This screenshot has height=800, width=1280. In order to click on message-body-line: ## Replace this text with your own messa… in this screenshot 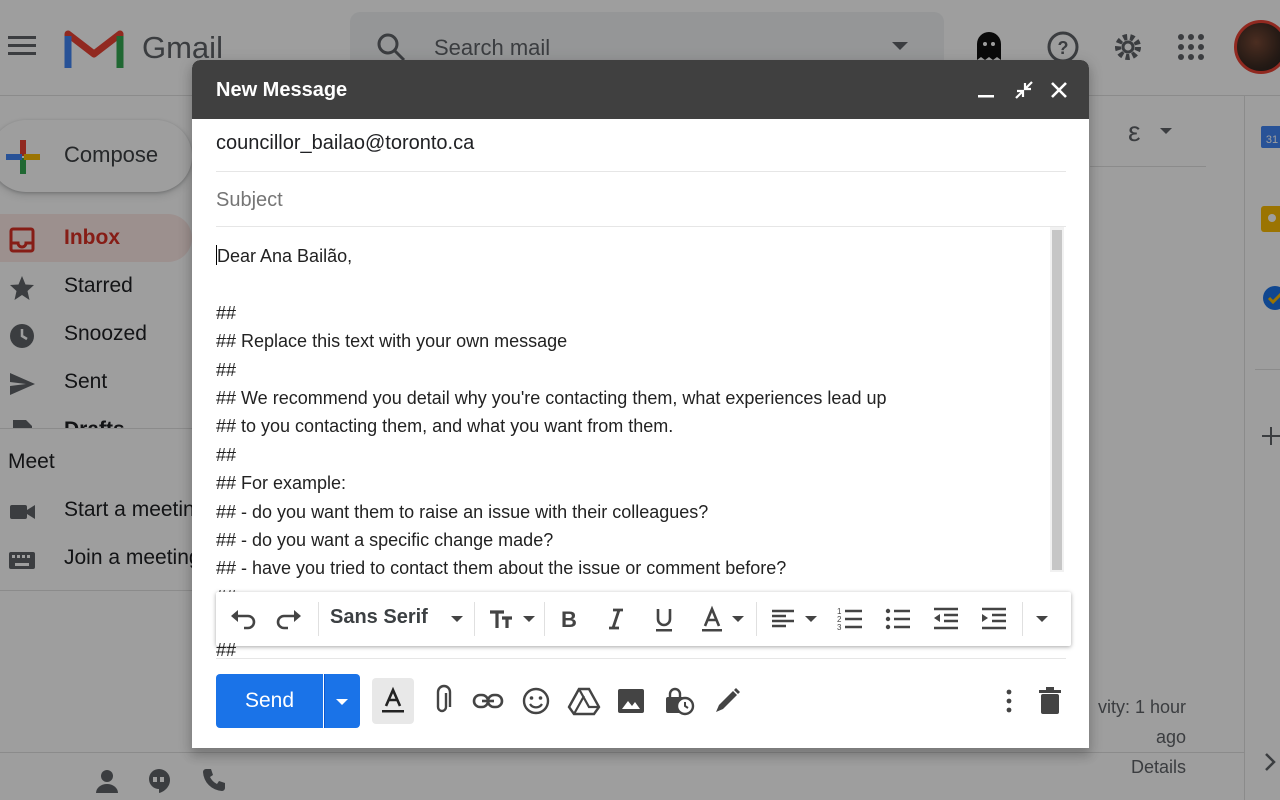, I will do `click(392, 341)`.